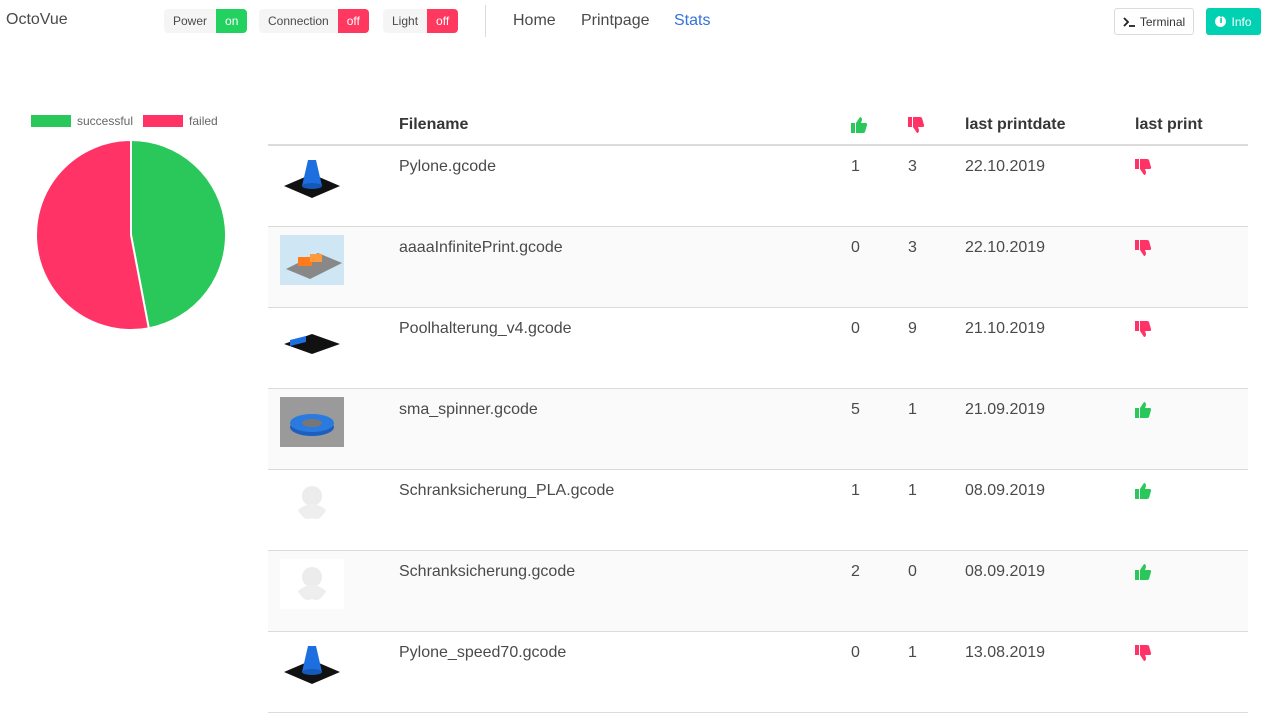 The width and height of the screenshot is (1267, 725). I want to click on pie-chart, so click(131, 235).